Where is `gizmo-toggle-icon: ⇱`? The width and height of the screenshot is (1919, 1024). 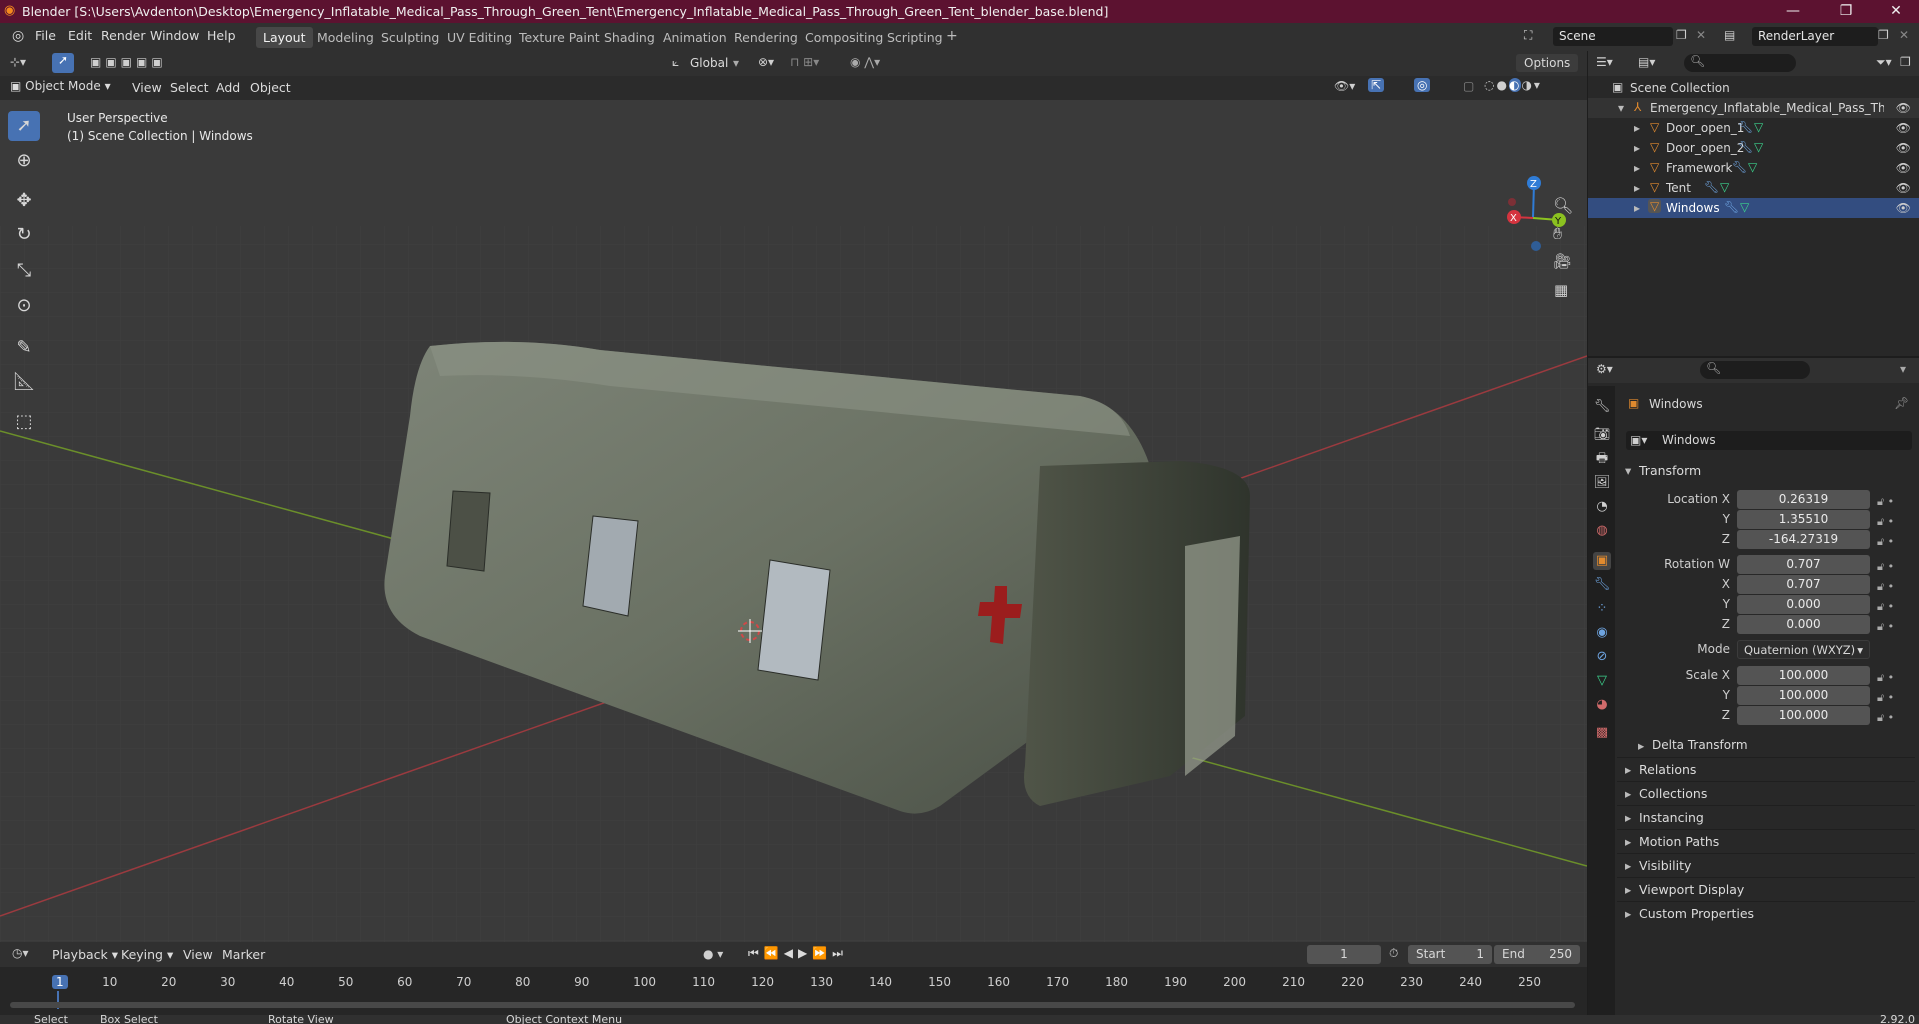
gizmo-toggle-icon: ⇱ is located at coordinates (1376, 85).